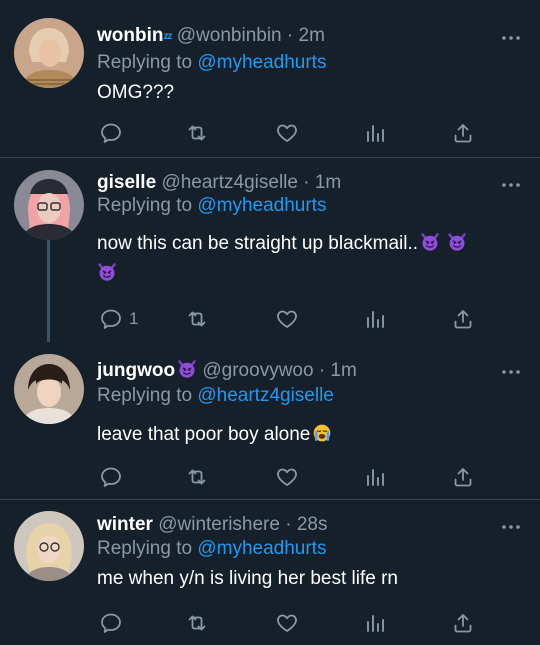 The height and width of the screenshot is (645, 540). Describe the element at coordinates (219, 524) in the screenshot. I see `handle: @winterishere` at that location.